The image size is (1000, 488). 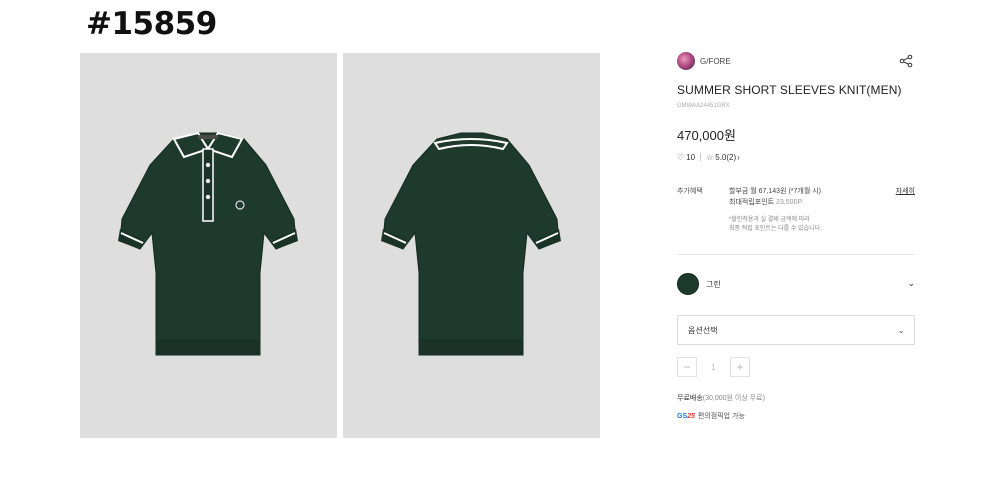 What do you see at coordinates (151, 24) in the screenshot?
I see `page-id-label: #15859` at bounding box center [151, 24].